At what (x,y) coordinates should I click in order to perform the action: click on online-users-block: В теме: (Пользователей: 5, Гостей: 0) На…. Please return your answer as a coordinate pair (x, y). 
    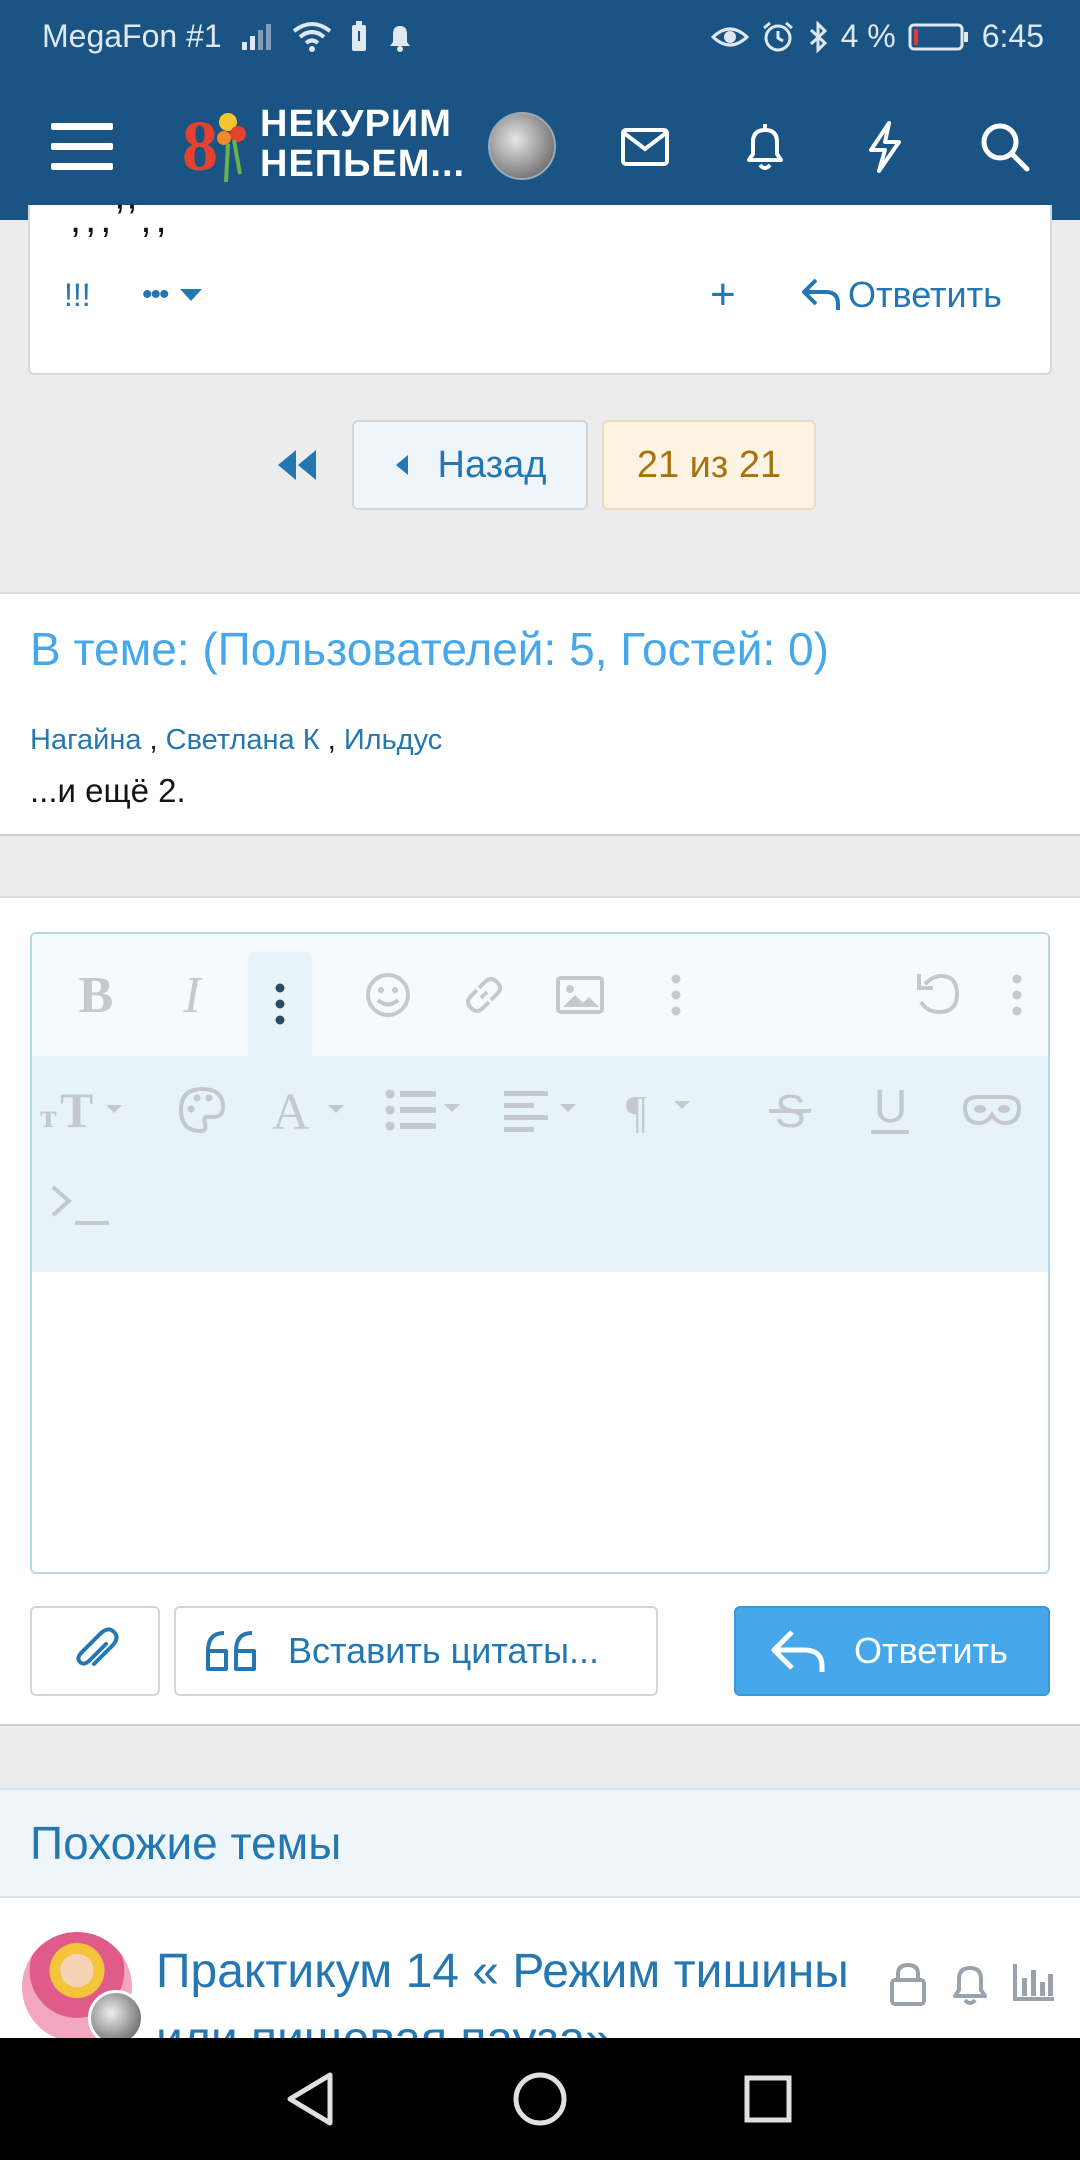
    Looking at the image, I should click on (540, 714).